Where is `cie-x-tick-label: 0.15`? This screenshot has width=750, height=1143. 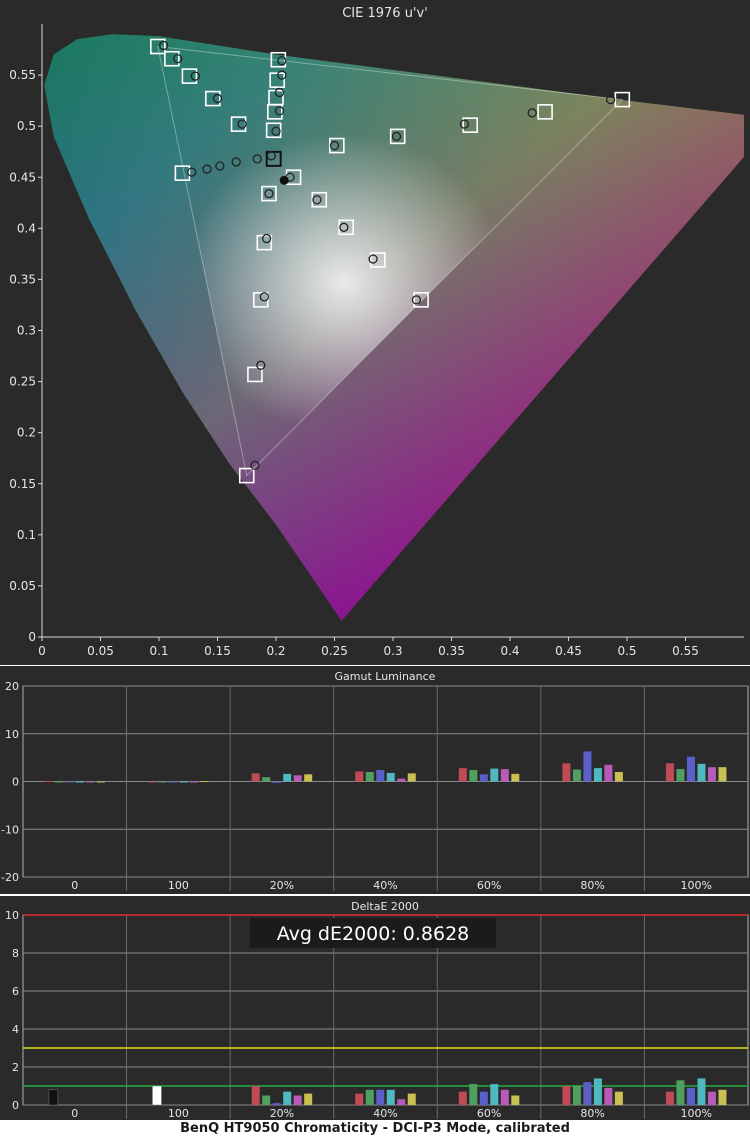
cie-x-tick-label: 0.15 is located at coordinates (217, 651).